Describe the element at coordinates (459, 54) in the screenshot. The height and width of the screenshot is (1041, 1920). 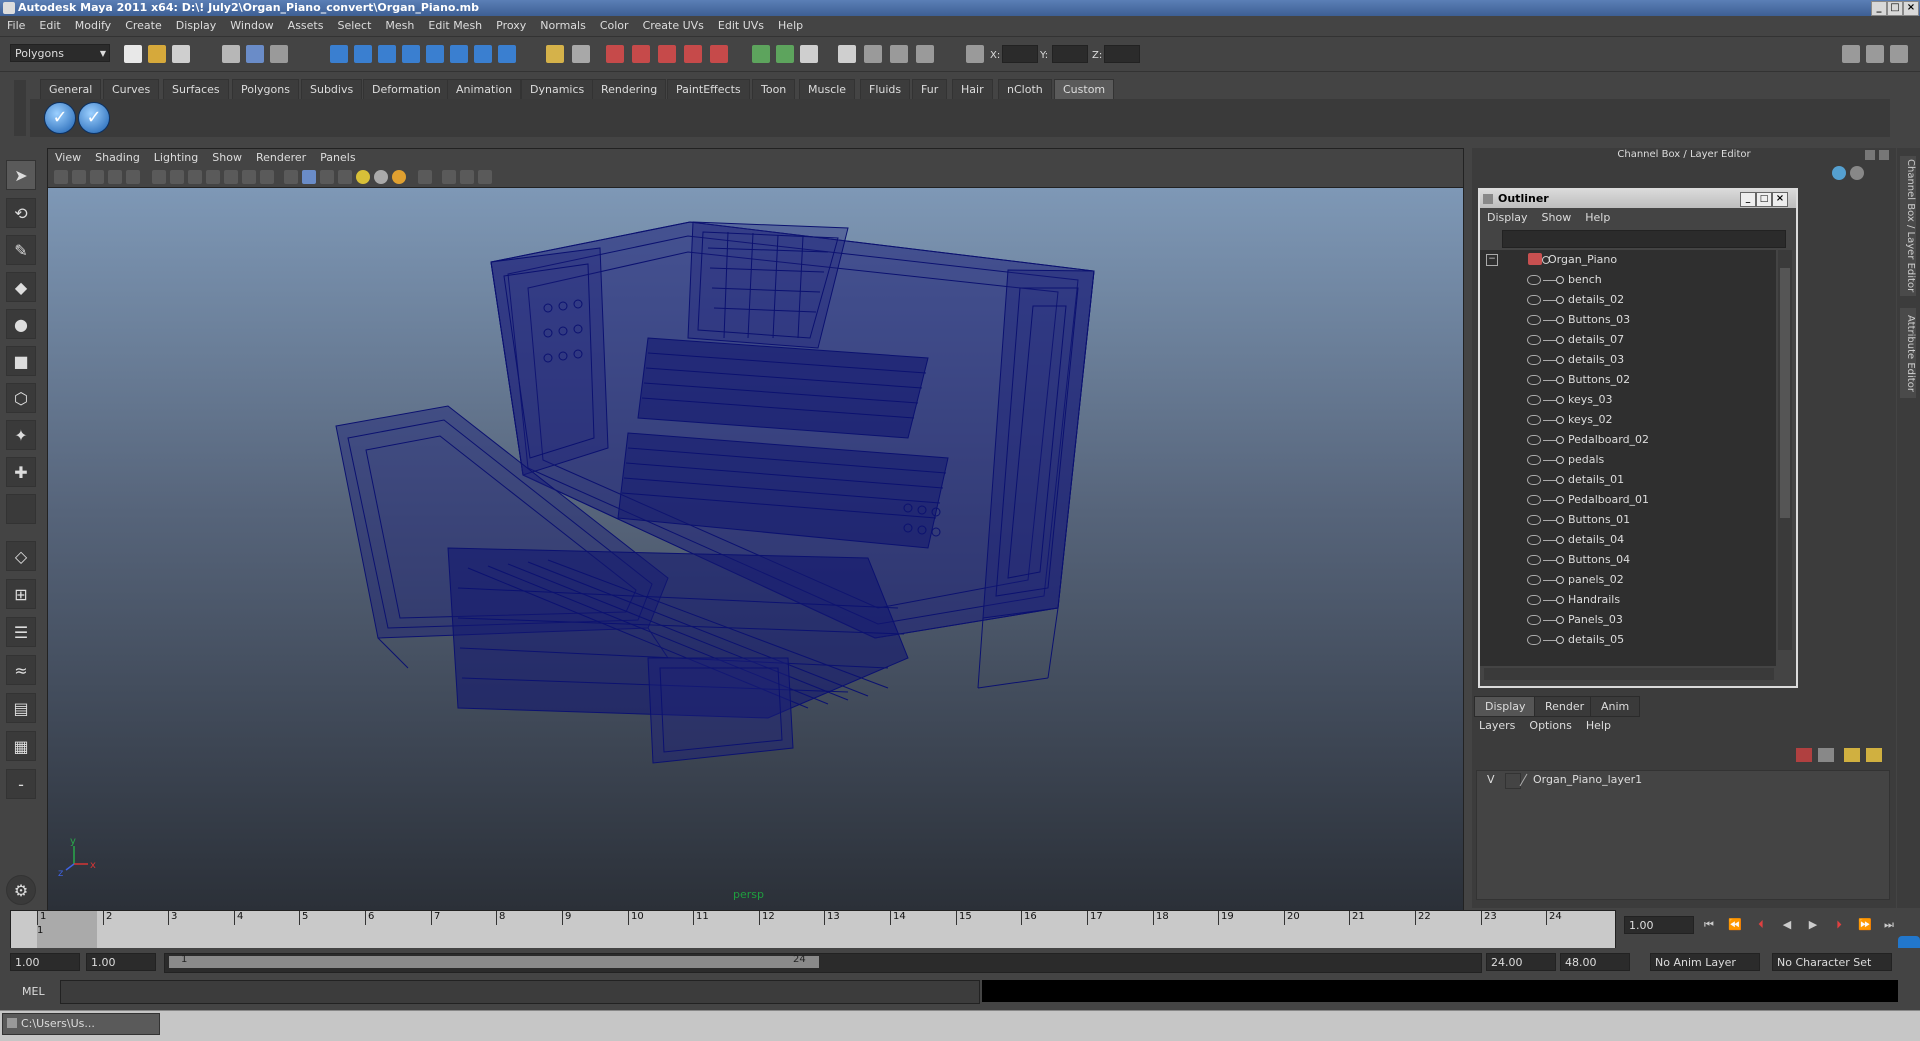
I see `history-icon` at that location.